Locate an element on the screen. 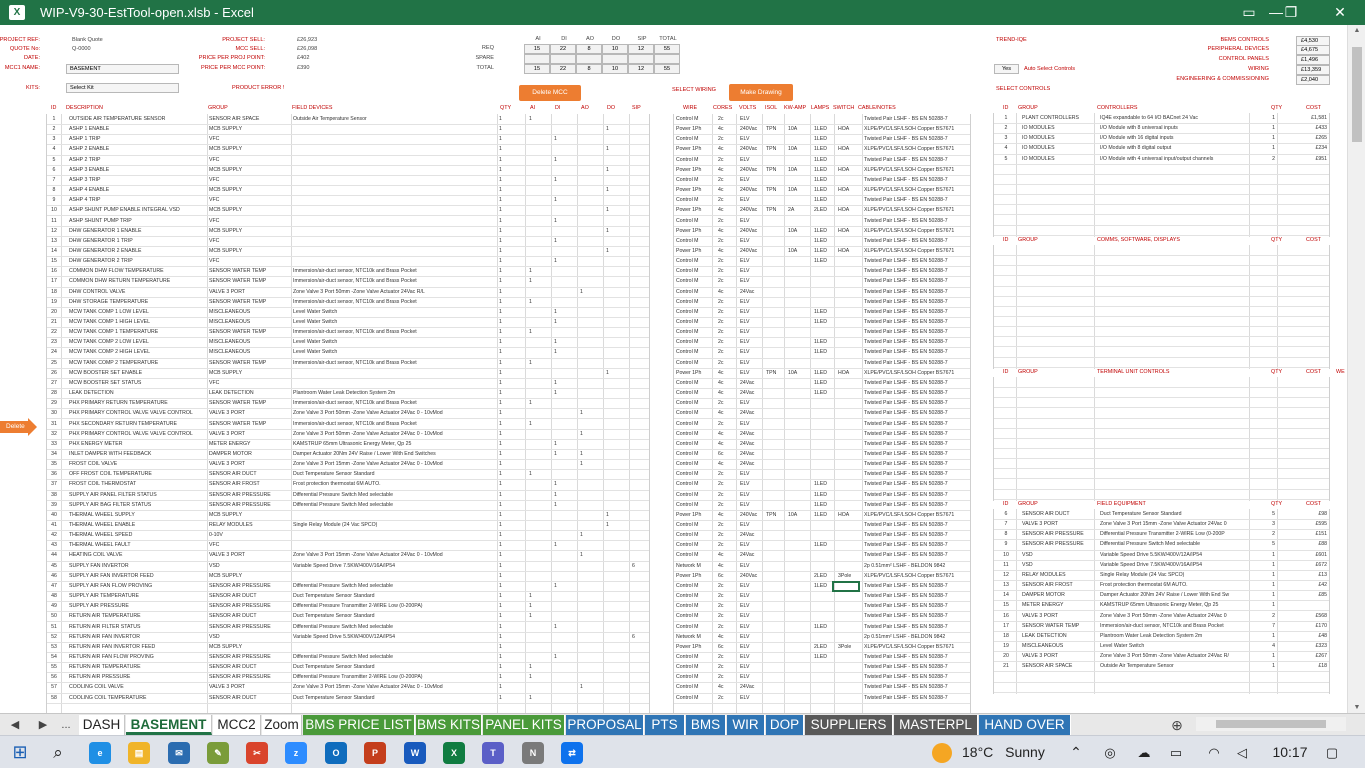  point-id: 34 is located at coordinates (54, 455).